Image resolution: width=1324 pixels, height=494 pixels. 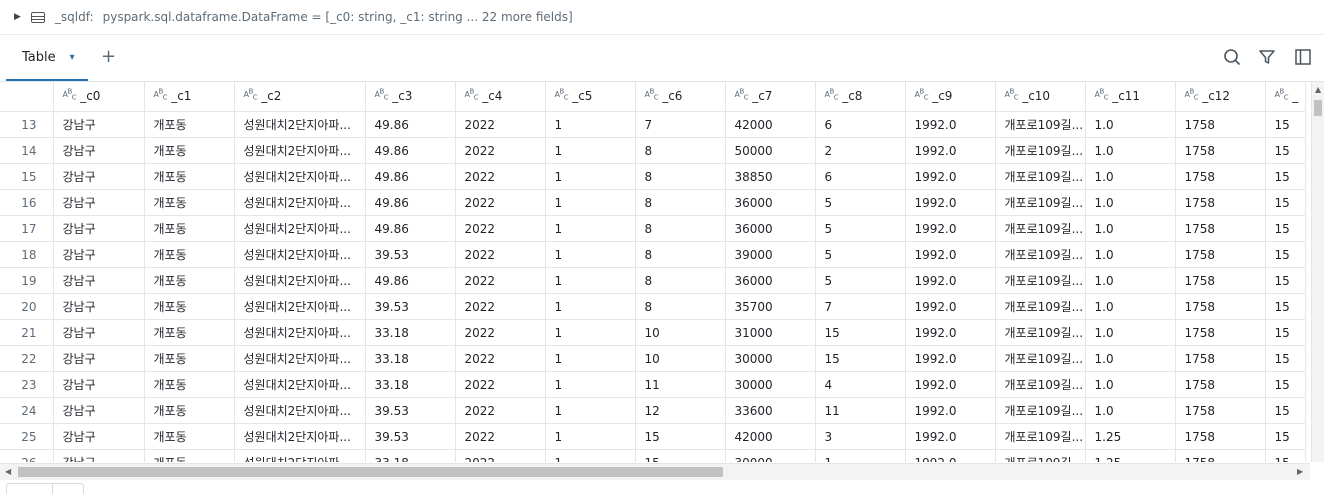 What do you see at coordinates (410, 97) in the screenshot?
I see `column-header: ABC _c3` at bounding box center [410, 97].